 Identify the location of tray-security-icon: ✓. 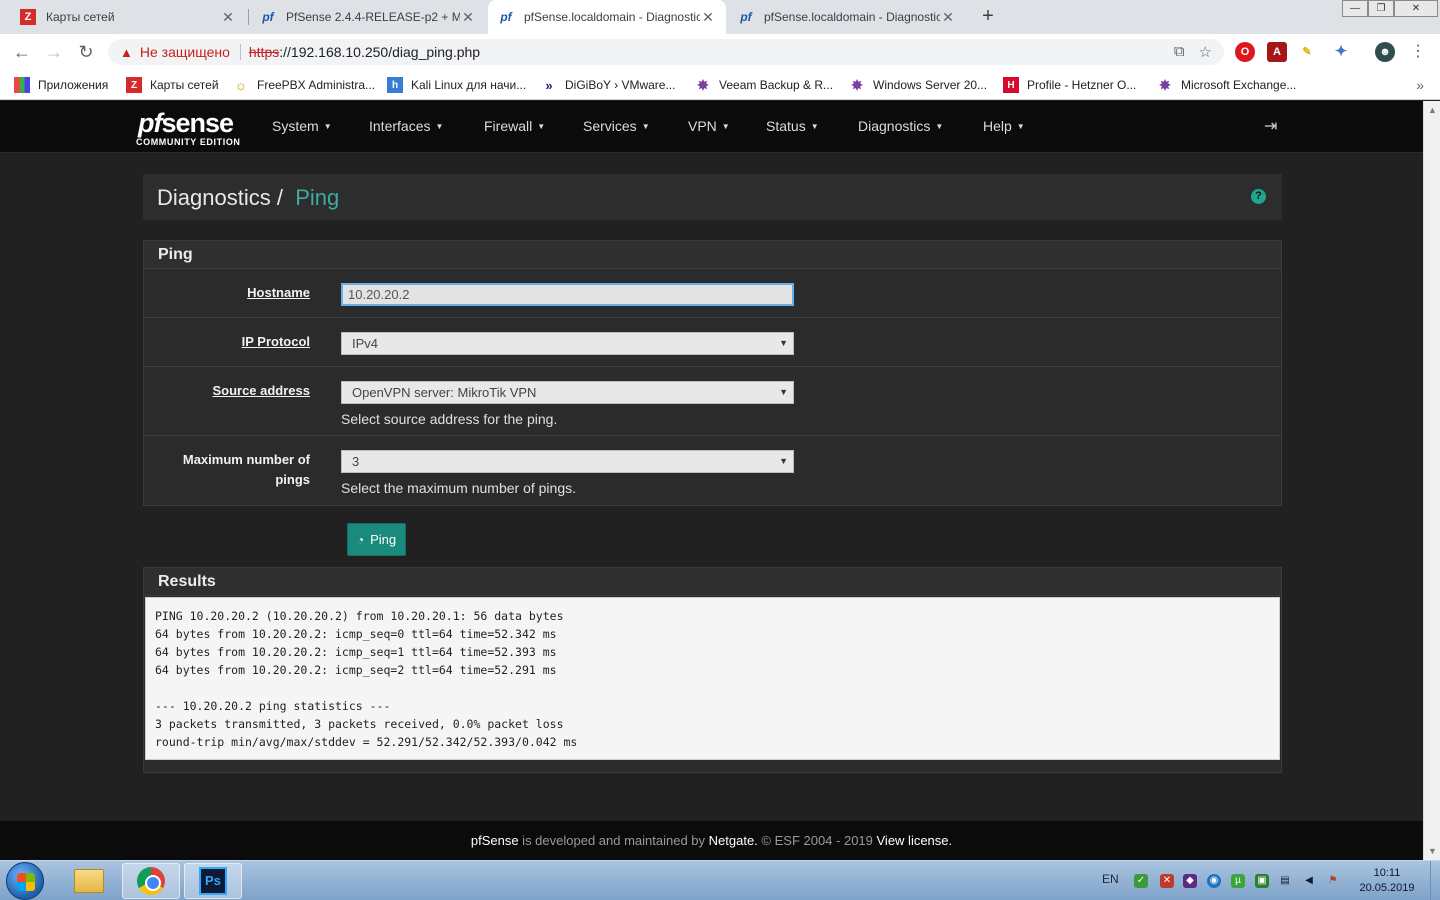
(1141, 881).